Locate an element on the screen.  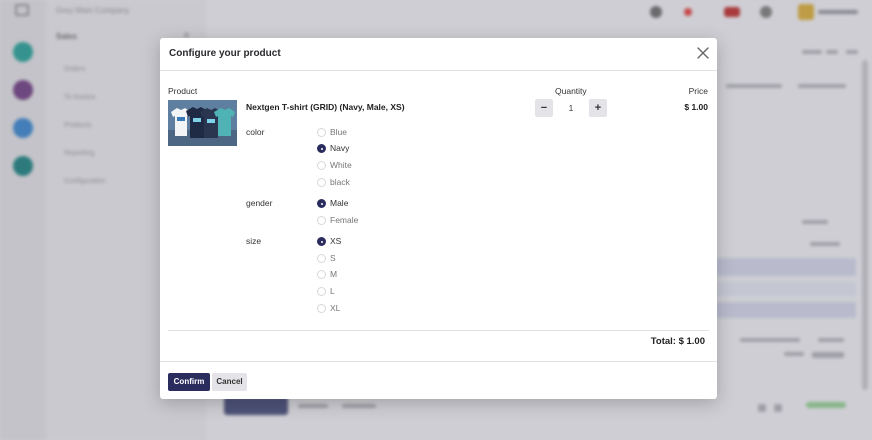
cancel-button: Cancel is located at coordinates (229, 382).